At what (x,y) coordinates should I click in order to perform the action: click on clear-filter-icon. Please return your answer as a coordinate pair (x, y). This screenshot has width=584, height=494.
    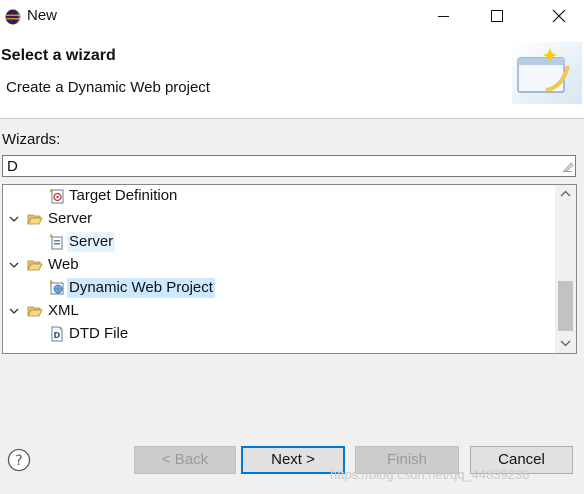
    Looking at the image, I should click on (567, 166).